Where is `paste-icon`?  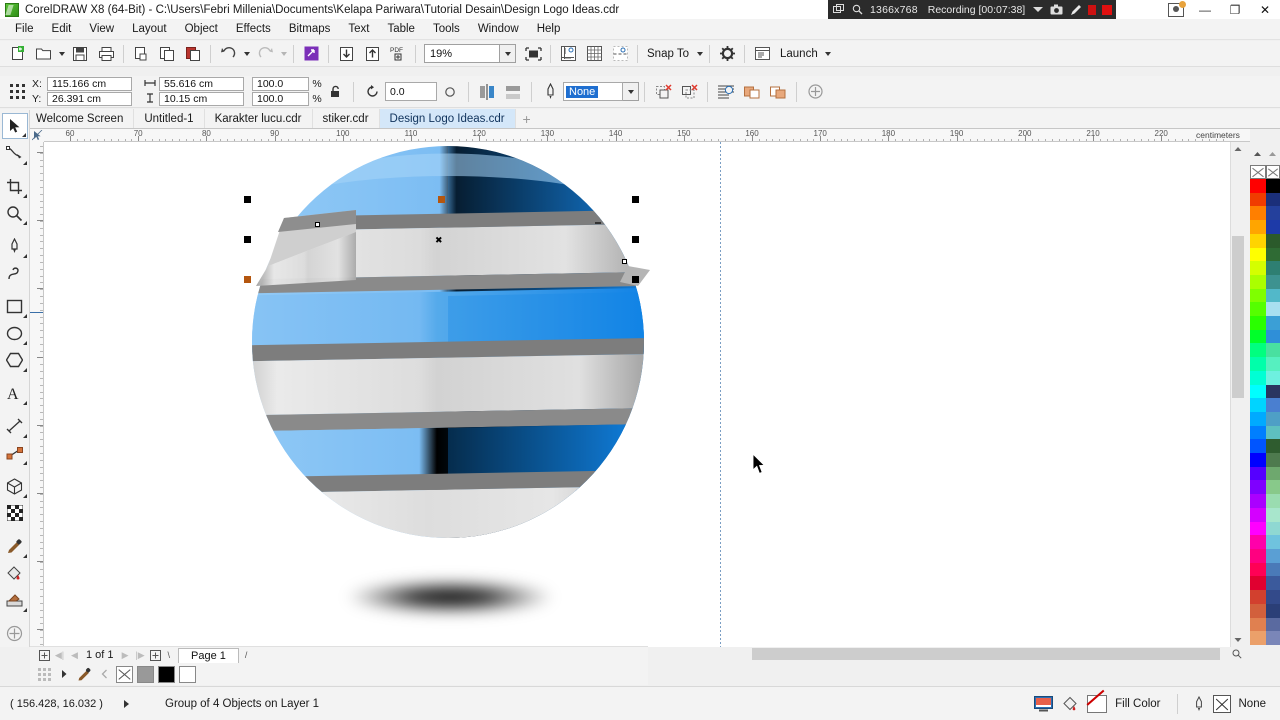 paste-icon is located at coordinates (193, 54).